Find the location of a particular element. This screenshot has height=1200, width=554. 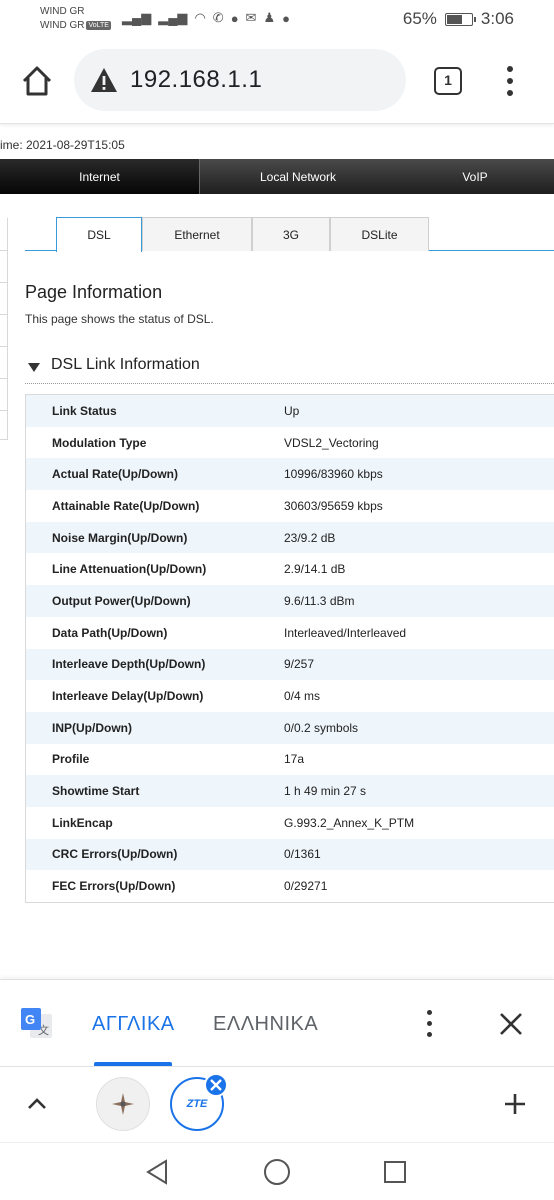

status-right: 65% 3:06 is located at coordinates (458, 19).